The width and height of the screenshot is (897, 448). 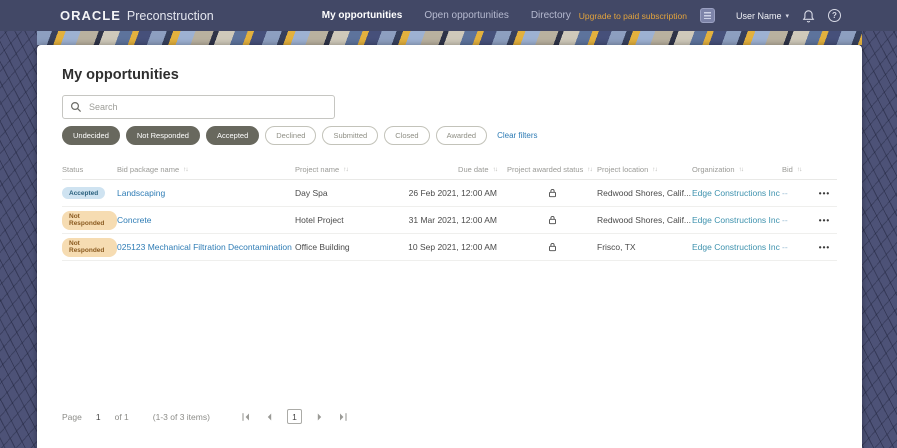 What do you see at coordinates (320, 417) in the screenshot?
I see `next-page-button` at bounding box center [320, 417].